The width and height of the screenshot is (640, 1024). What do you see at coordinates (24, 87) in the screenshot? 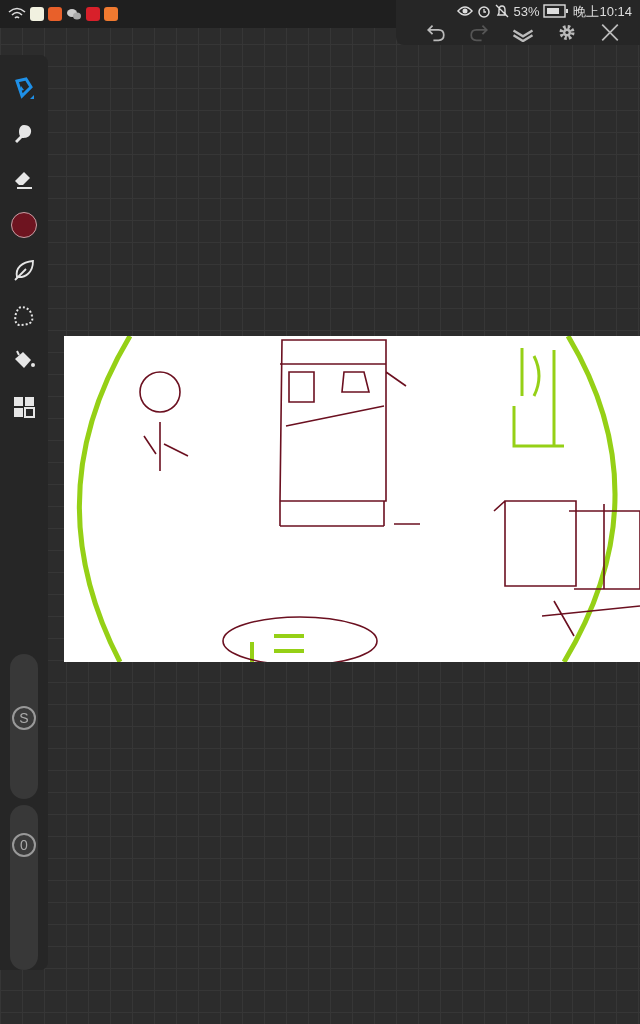
I see `pen-icon` at bounding box center [24, 87].